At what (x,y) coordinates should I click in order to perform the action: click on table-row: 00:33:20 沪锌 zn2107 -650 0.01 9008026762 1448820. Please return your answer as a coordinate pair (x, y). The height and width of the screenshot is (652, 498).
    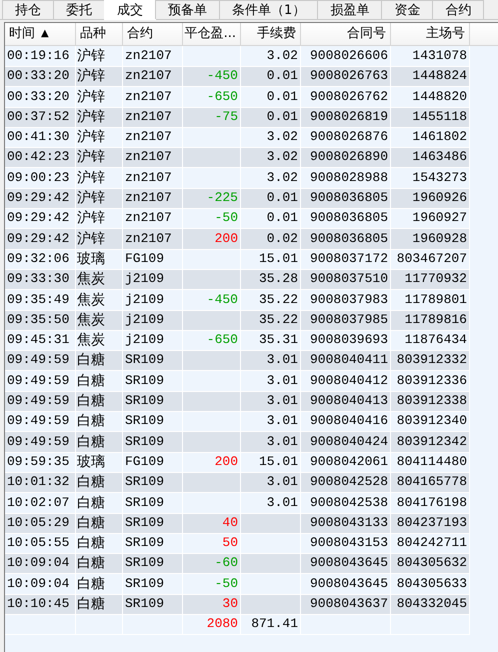
    Looking at the image, I should click on (237, 96).